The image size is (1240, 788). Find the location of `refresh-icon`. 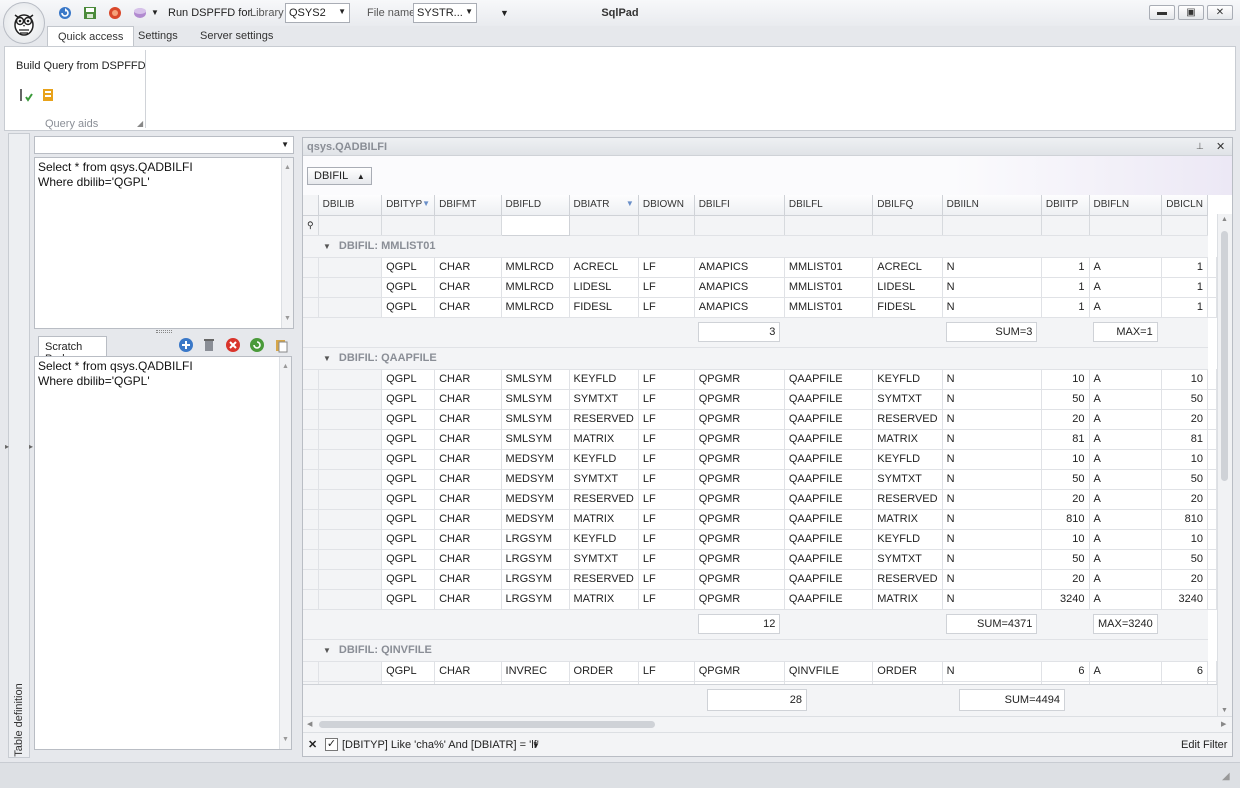

refresh-icon is located at coordinates (65, 13).